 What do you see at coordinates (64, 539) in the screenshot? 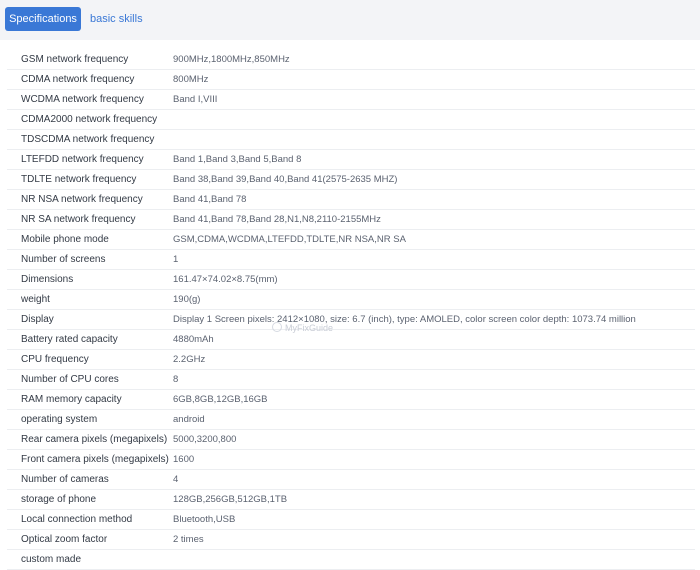
I see `spec-label: Optical zoom factor` at bounding box center [64, 539].